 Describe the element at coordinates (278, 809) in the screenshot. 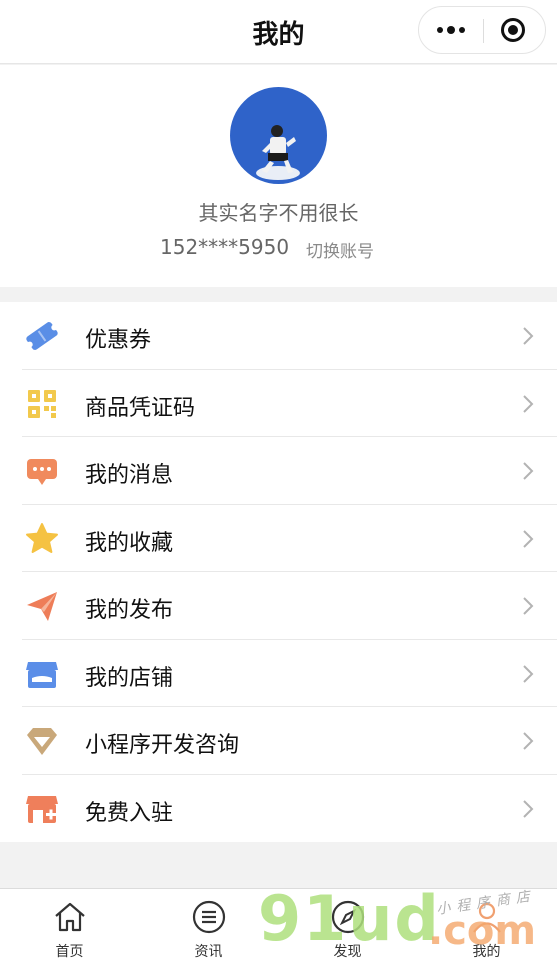

I see `menu-item-free-join: 免费入驻` at that location.